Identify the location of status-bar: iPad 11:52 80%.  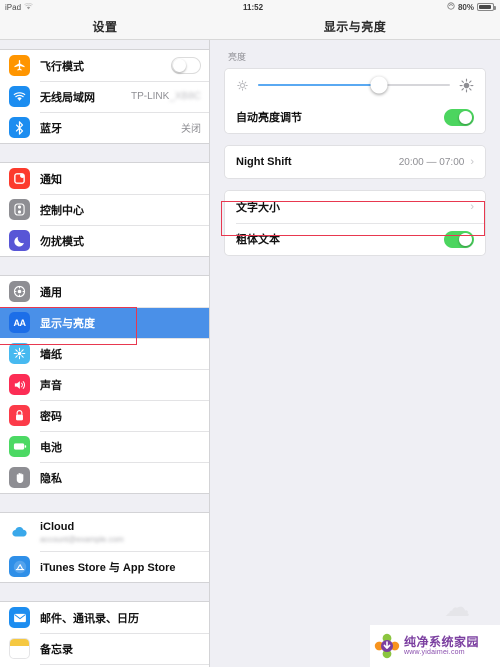
(250, 7).